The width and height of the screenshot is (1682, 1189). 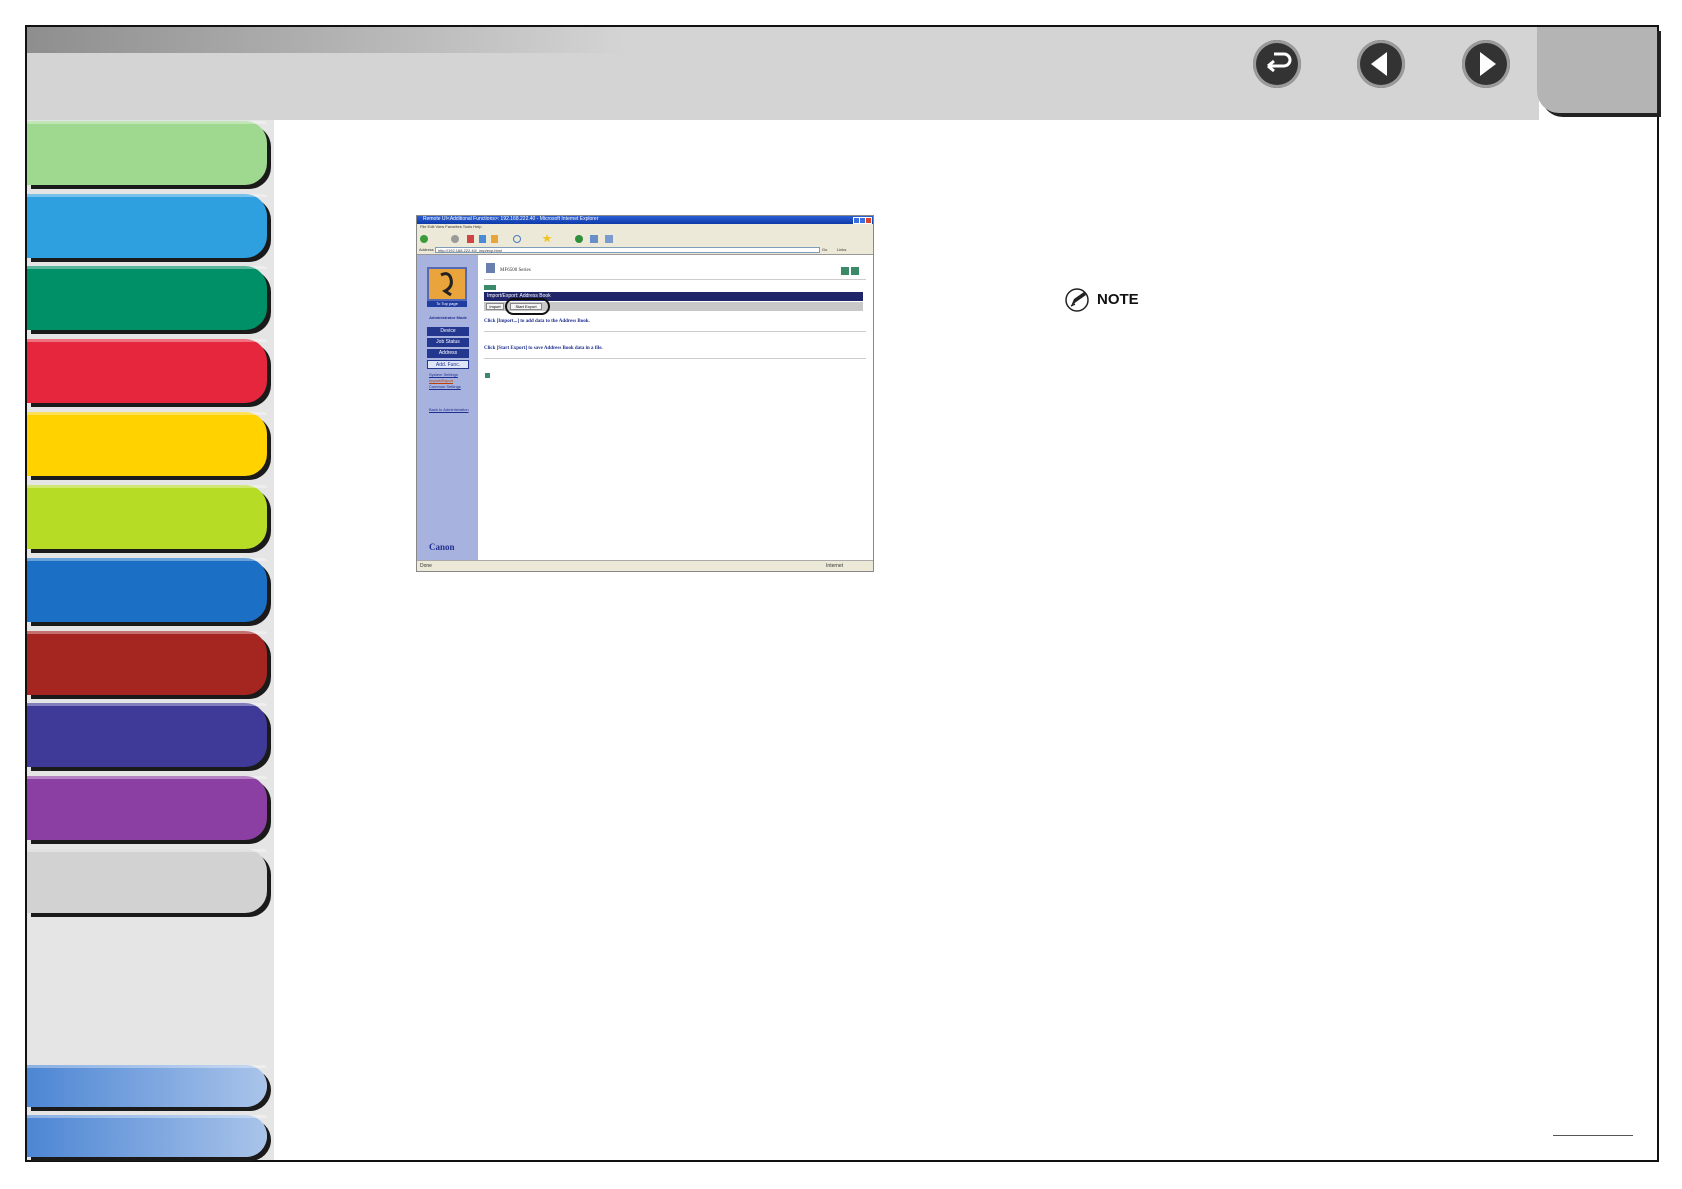 What do you see at coordinates (841, 249) in the screenshot?
I see `links-label: Links` at bounding box center [841, 249].